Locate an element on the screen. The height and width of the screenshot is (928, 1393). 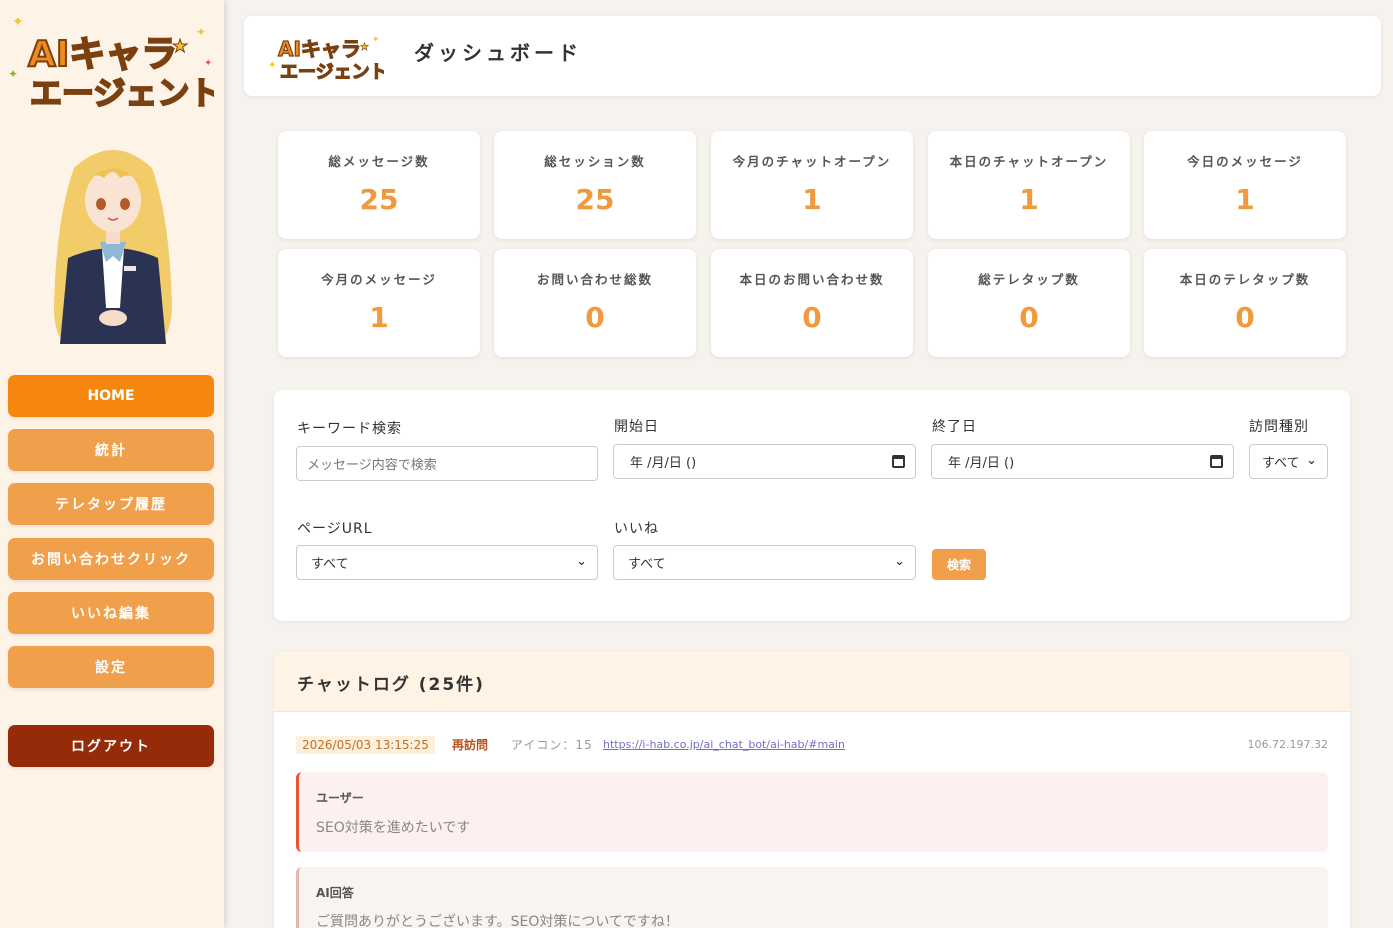
sidebar-item-teletap-history: テレタップ履歴 is located at coordinates (111, 504).